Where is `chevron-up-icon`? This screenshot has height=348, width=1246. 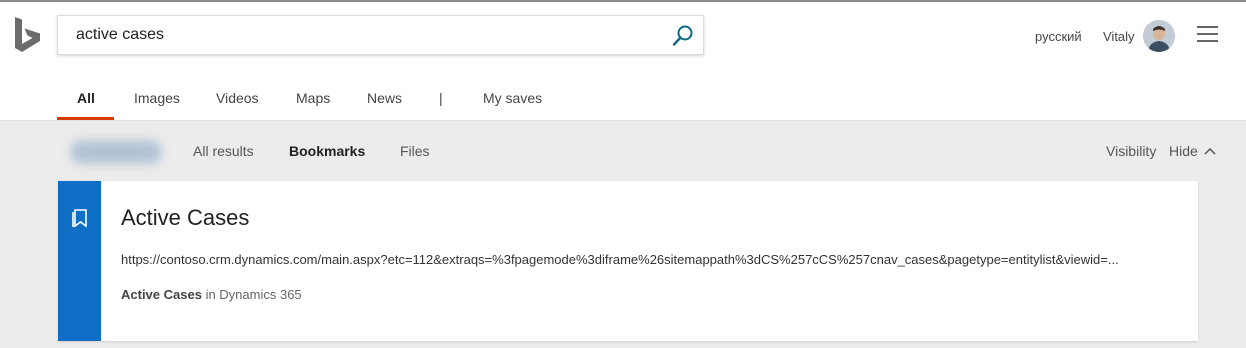 chevron-up-icon is located at coordinates (1210, 151).